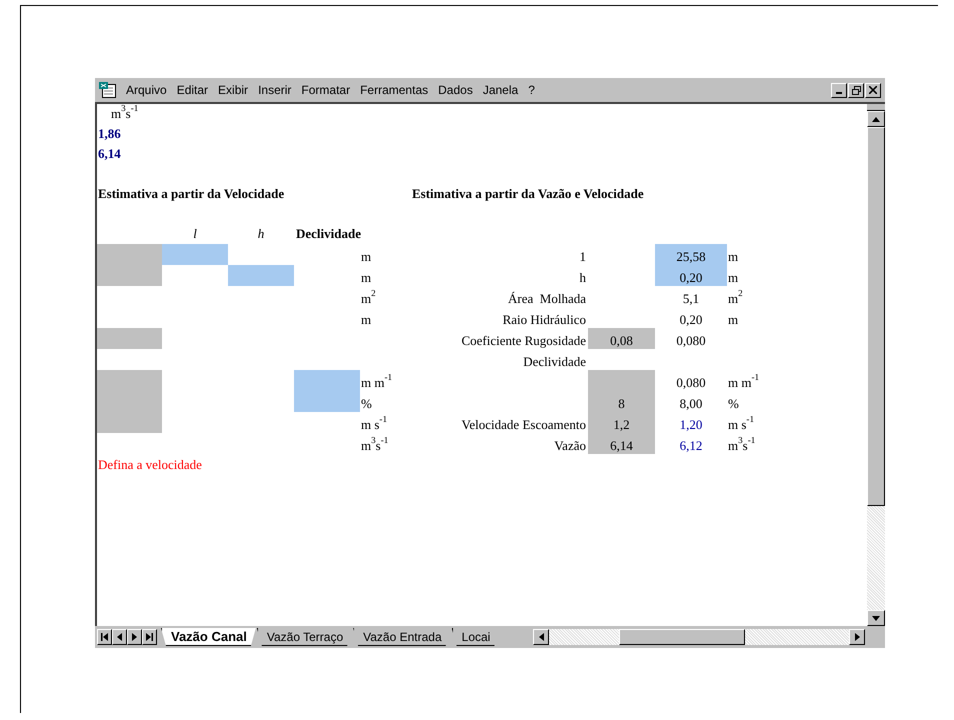 The width and height of the screenshot is (954, 720). What do you see at coordinates (547, 298) in the screenshot?
I see `row-label: Área Molhada` at bounding box center [547, 298].